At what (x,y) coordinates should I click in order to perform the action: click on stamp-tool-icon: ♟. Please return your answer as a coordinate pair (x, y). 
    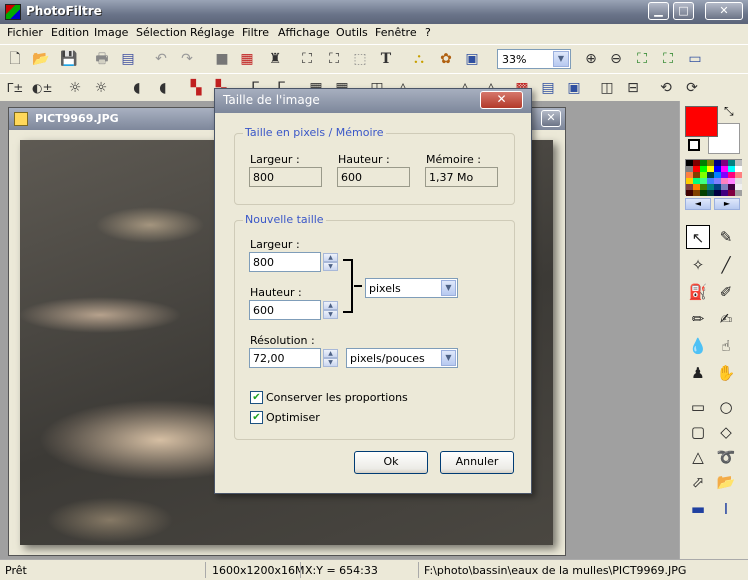
    Looking at the image, I should click on (698, 373).